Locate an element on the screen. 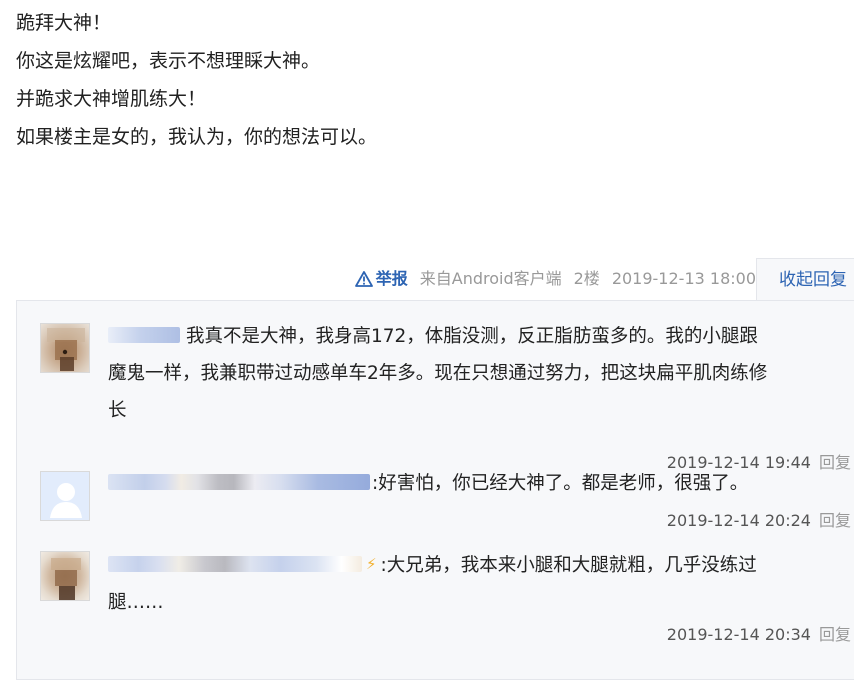 The image size is (854, 680). reply-text-line: :好害怕，你已经大神了。都是老师，很强了。 is located at coordinates (560, 483).